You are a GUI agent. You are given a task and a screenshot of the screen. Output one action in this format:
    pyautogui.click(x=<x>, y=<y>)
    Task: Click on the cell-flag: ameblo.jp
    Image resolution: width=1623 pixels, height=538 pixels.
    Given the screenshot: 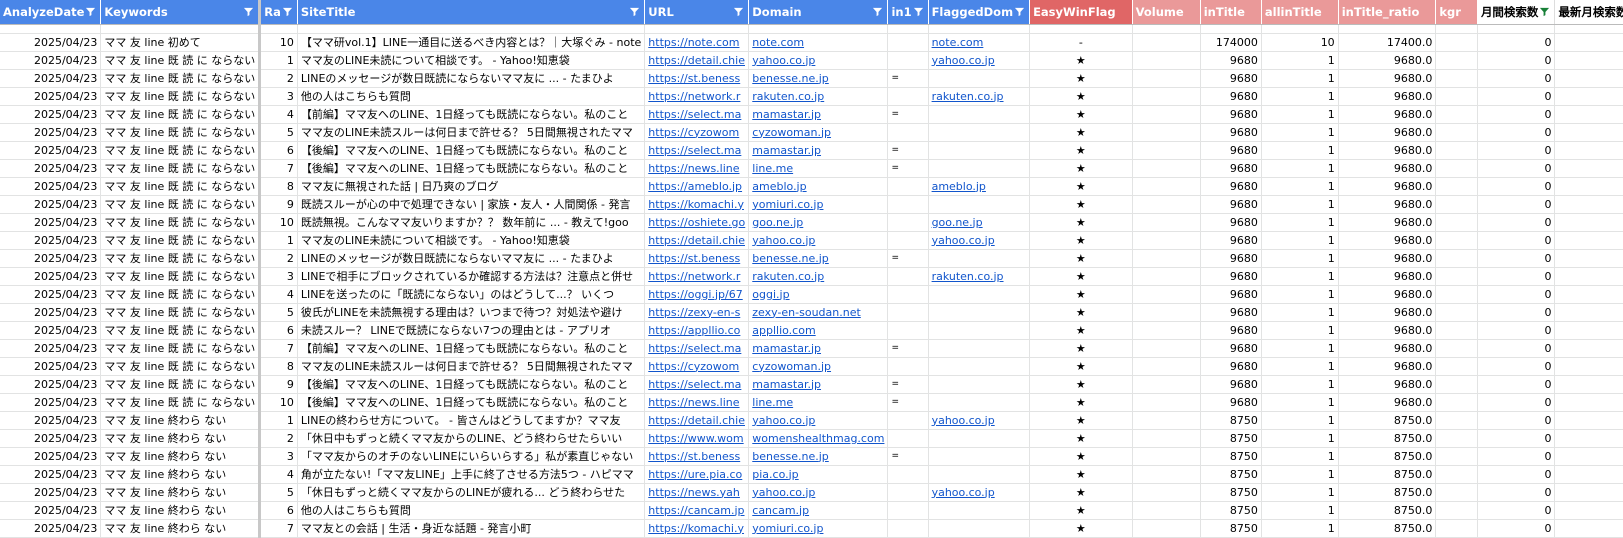 What is the action you would take?
    pyautogui.click(x=979, y=186)
    